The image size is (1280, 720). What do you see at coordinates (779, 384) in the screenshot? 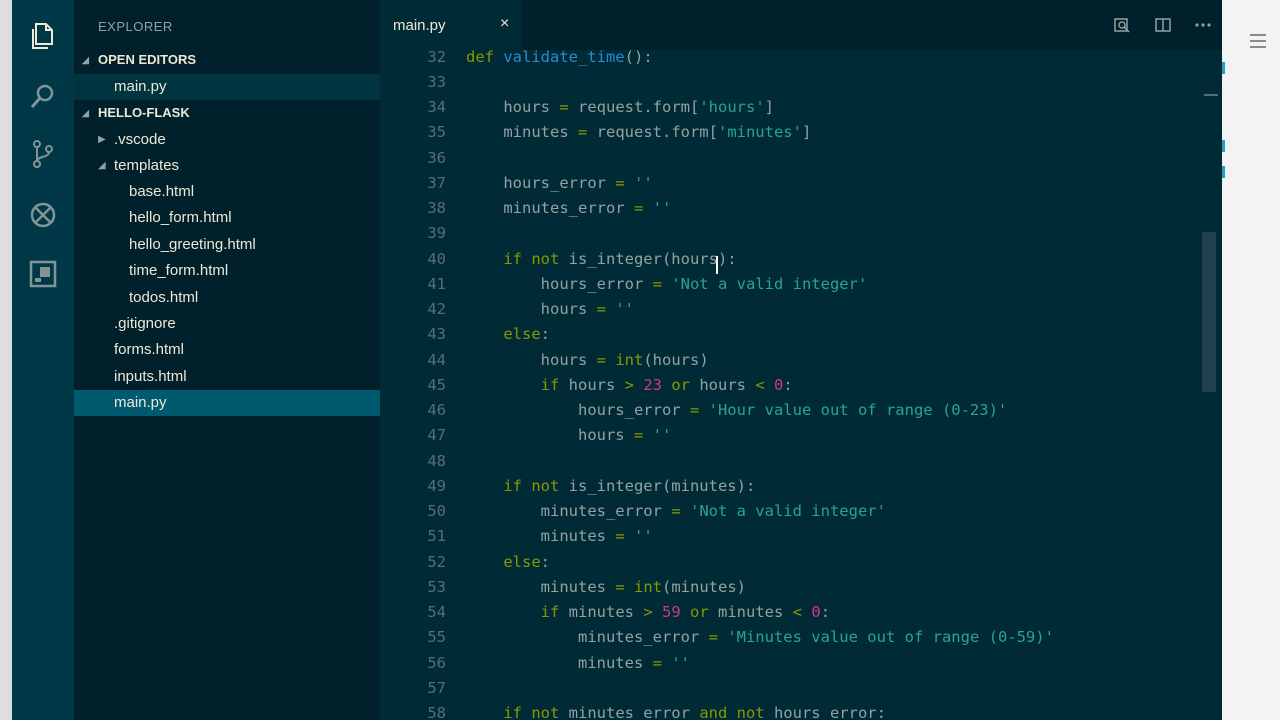
I see `code-token: 0` at bounding box center [779, 384].